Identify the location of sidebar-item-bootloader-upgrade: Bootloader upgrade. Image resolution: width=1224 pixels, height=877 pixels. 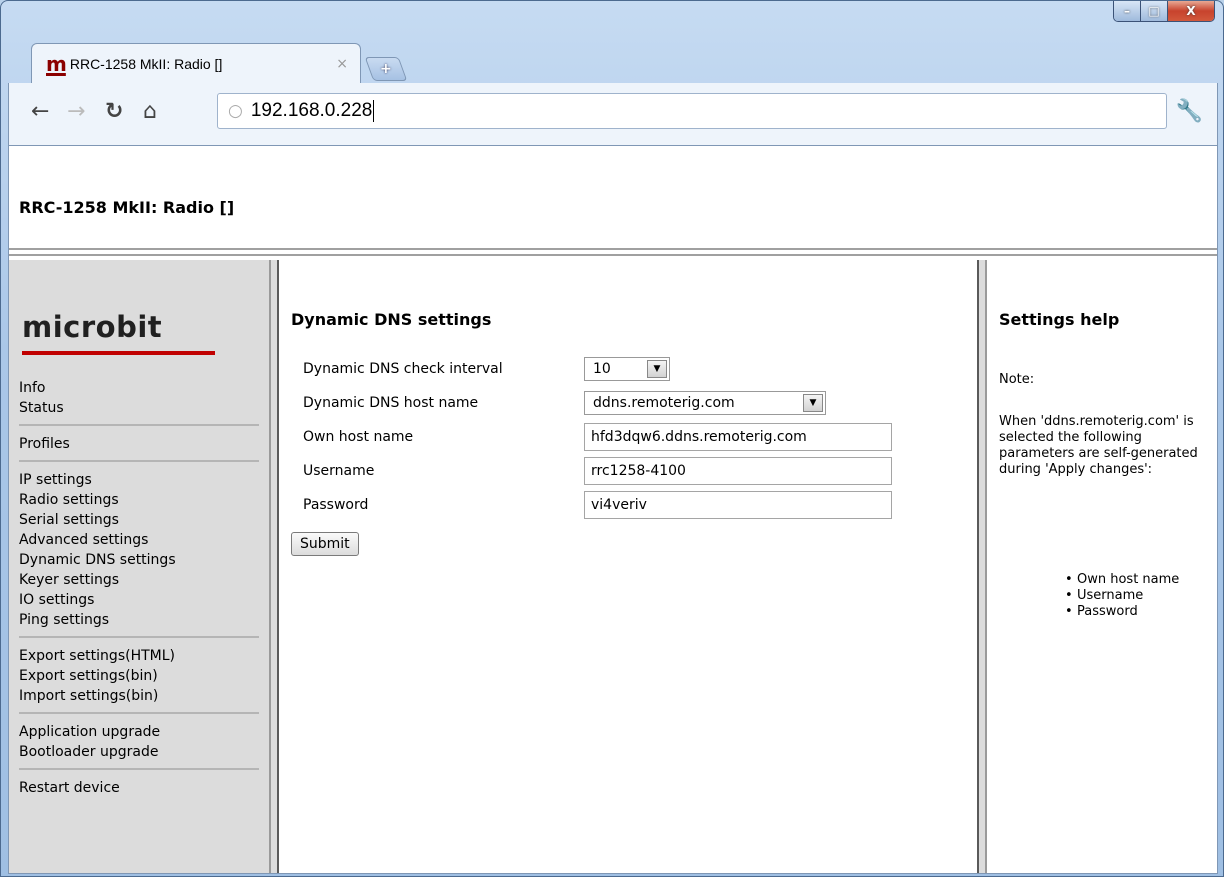
(139, 752).